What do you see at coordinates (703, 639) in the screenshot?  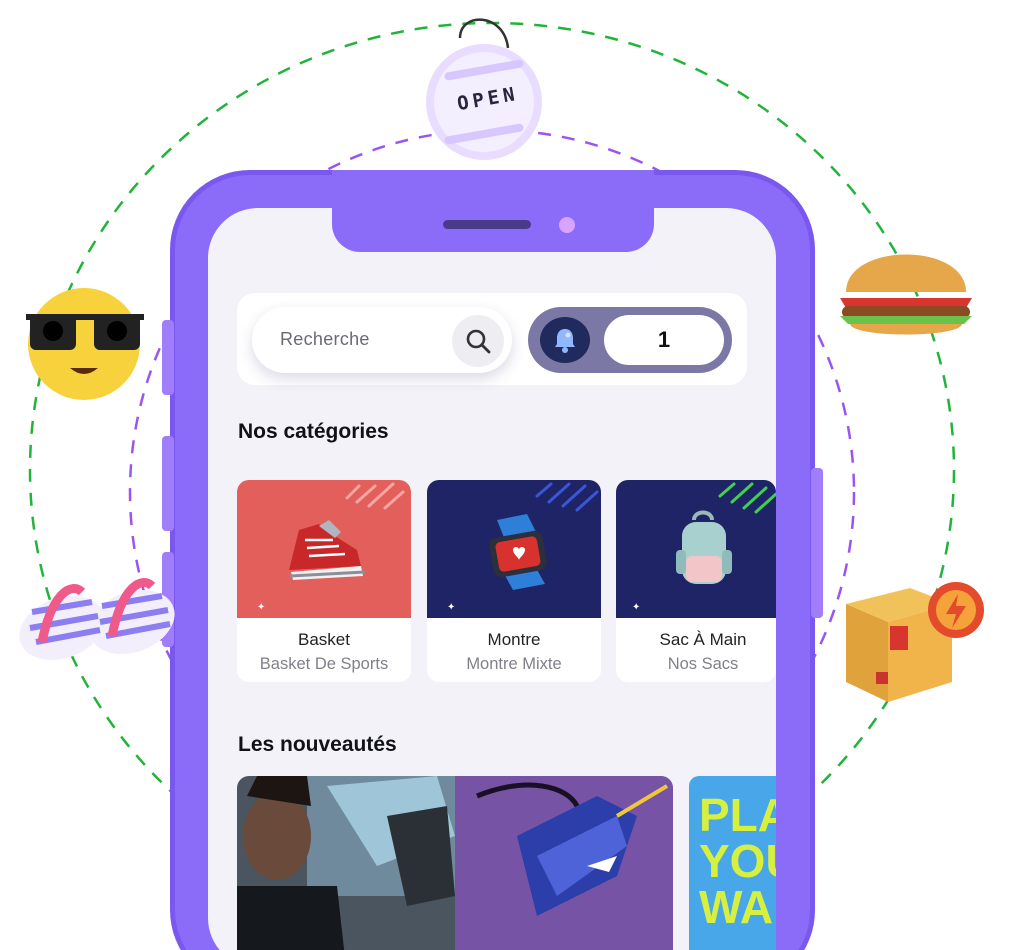 I see `category-title: Sac À Main` at bounding box center [703, 639].